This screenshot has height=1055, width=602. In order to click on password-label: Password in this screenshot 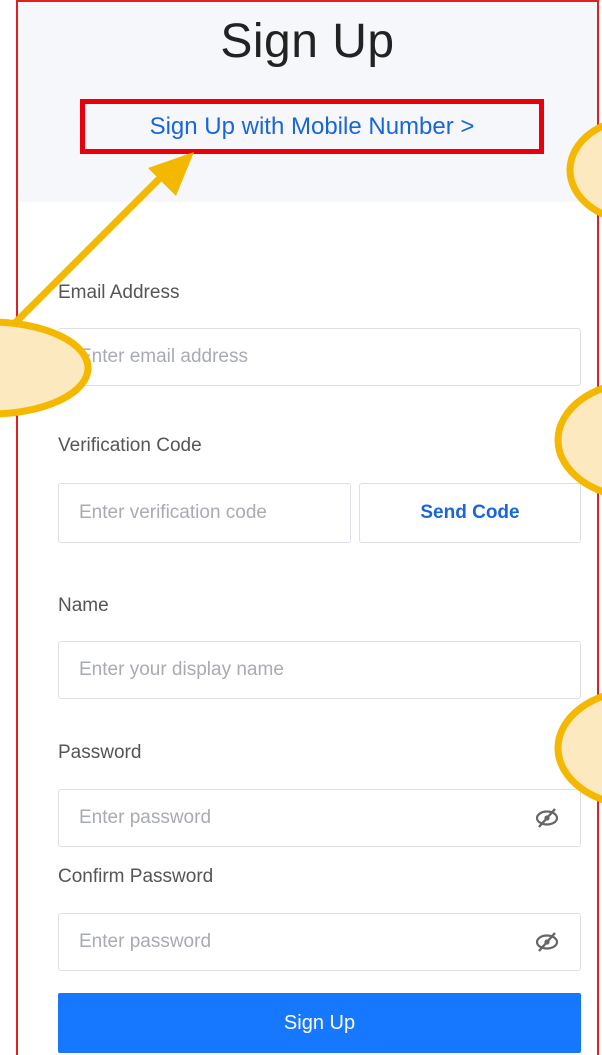, I will do `click(100, 752)`.